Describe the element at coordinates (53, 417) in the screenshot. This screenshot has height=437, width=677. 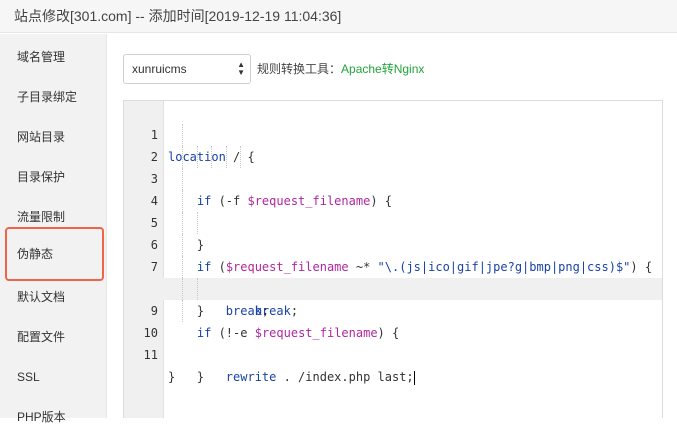
I see `sidebar-item-php-version: PHP版本` at that location.